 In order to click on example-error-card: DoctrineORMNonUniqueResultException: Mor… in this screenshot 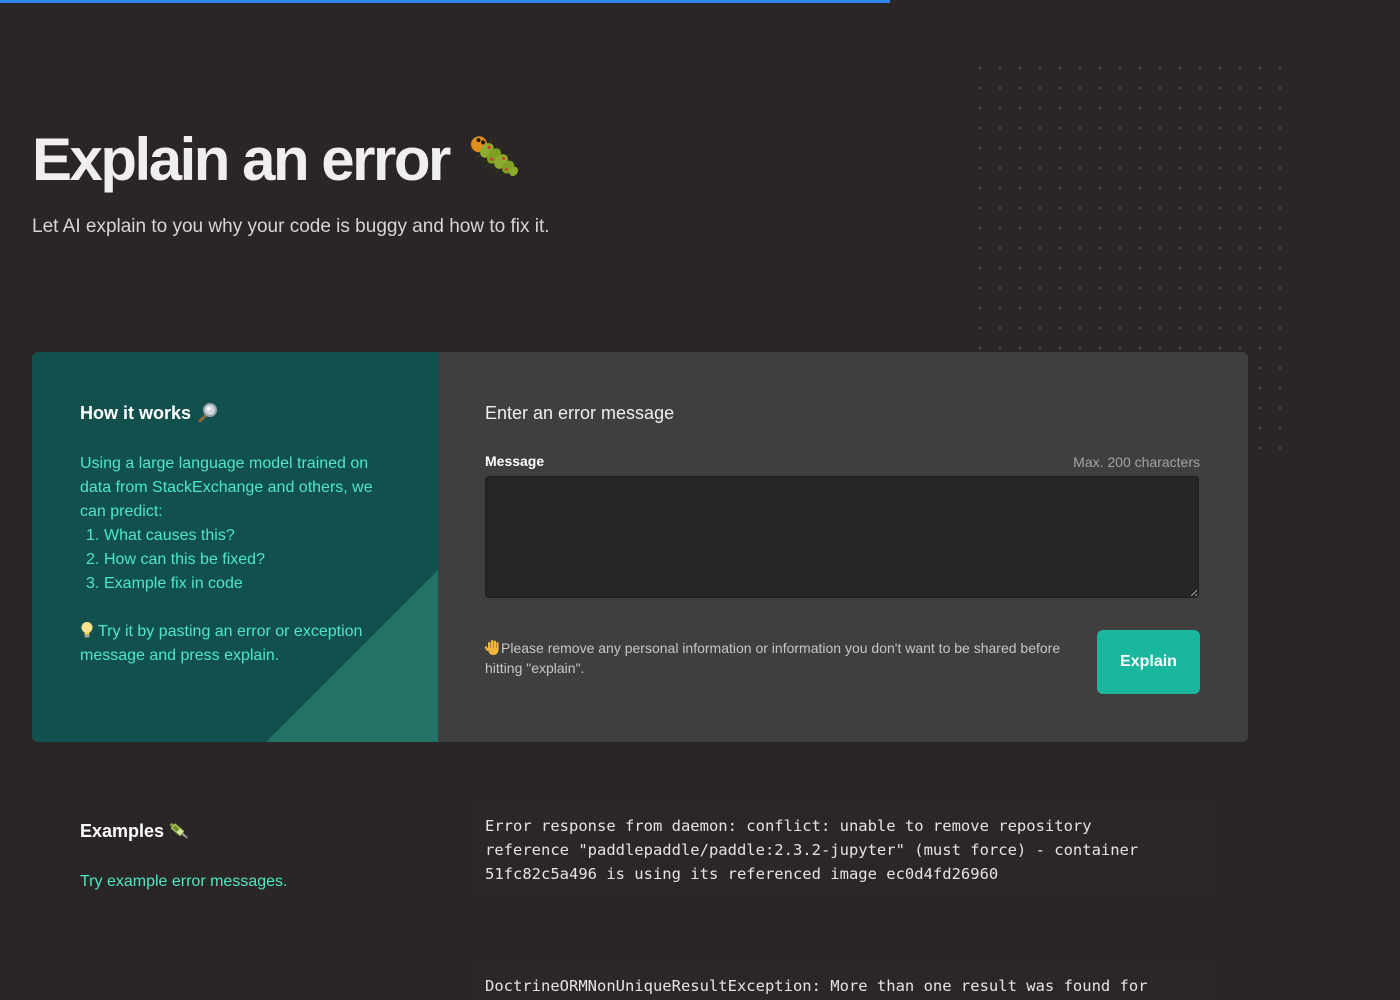, I will do `click(844, 981)`.